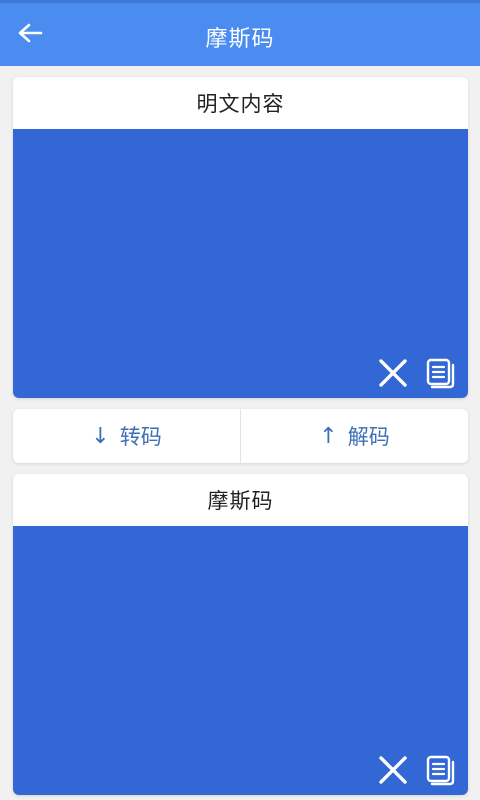 This screenshot has height=800, width=480. Describe the element at coordinates (140, 437) in the screenshot. I see `encode-label: 转码` at that location.